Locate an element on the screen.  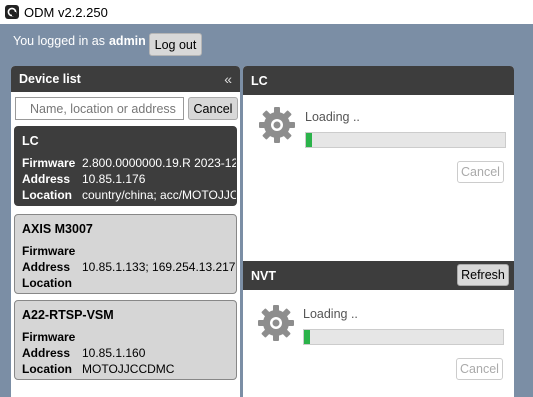
device-address-row: Address 10.85.1.133; 169.254.13.217 is located at coordinates (128, 267).